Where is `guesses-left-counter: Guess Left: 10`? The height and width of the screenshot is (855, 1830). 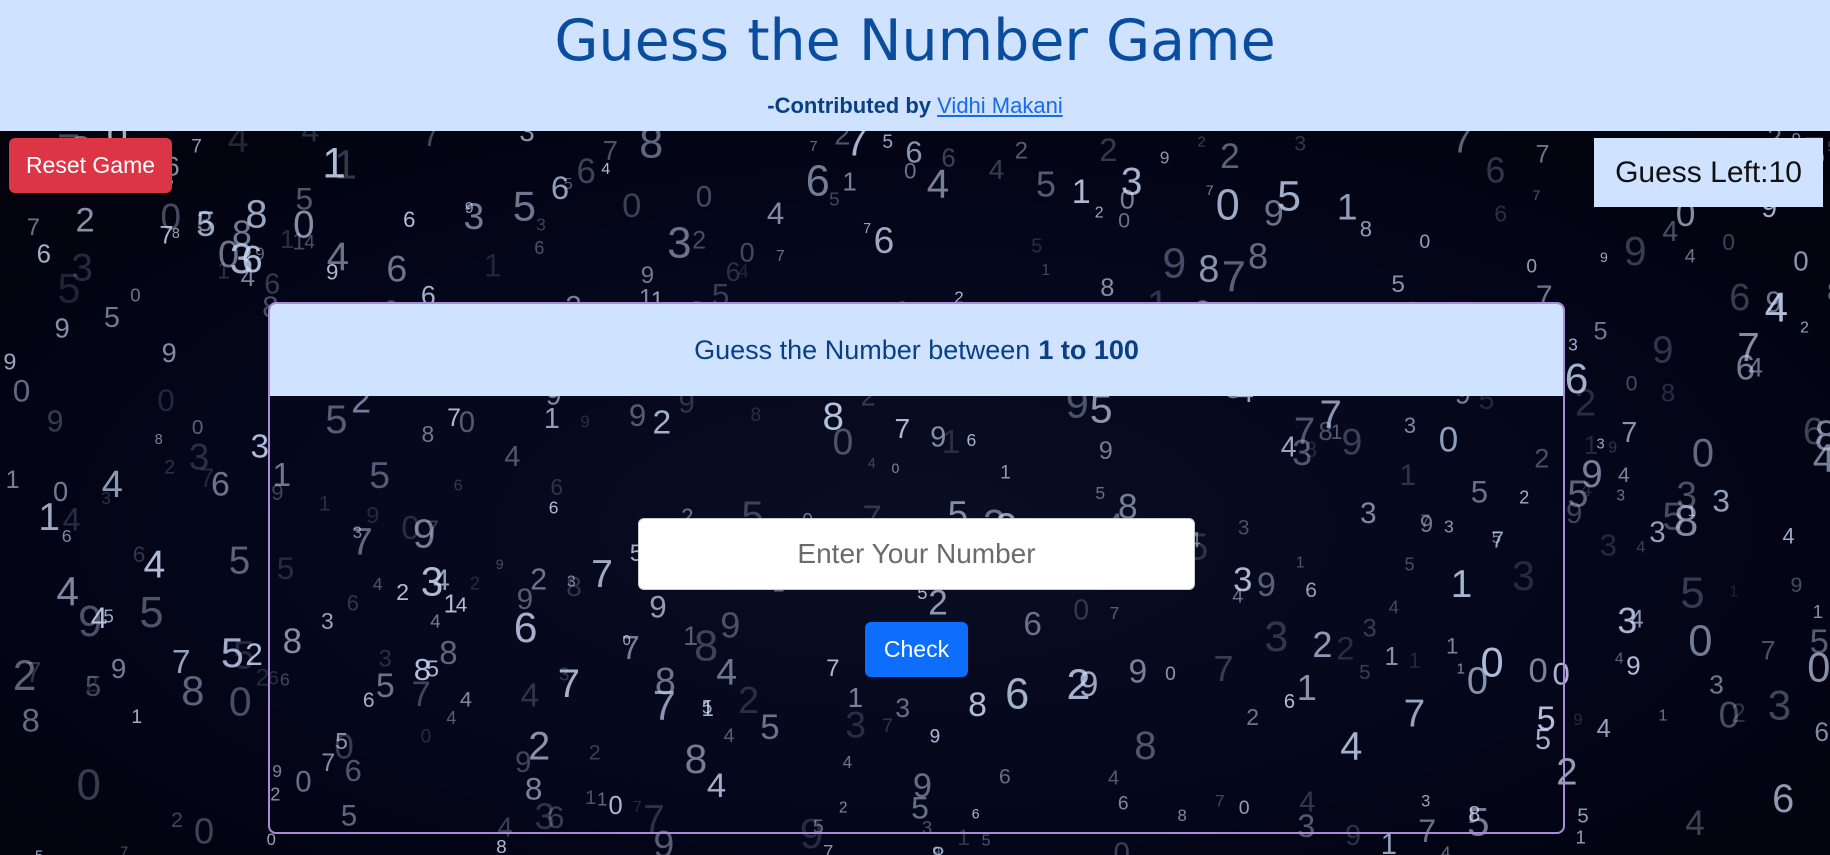 guesses-left-counter: Guess Left: 10 is located at coordinates (1708, 172).